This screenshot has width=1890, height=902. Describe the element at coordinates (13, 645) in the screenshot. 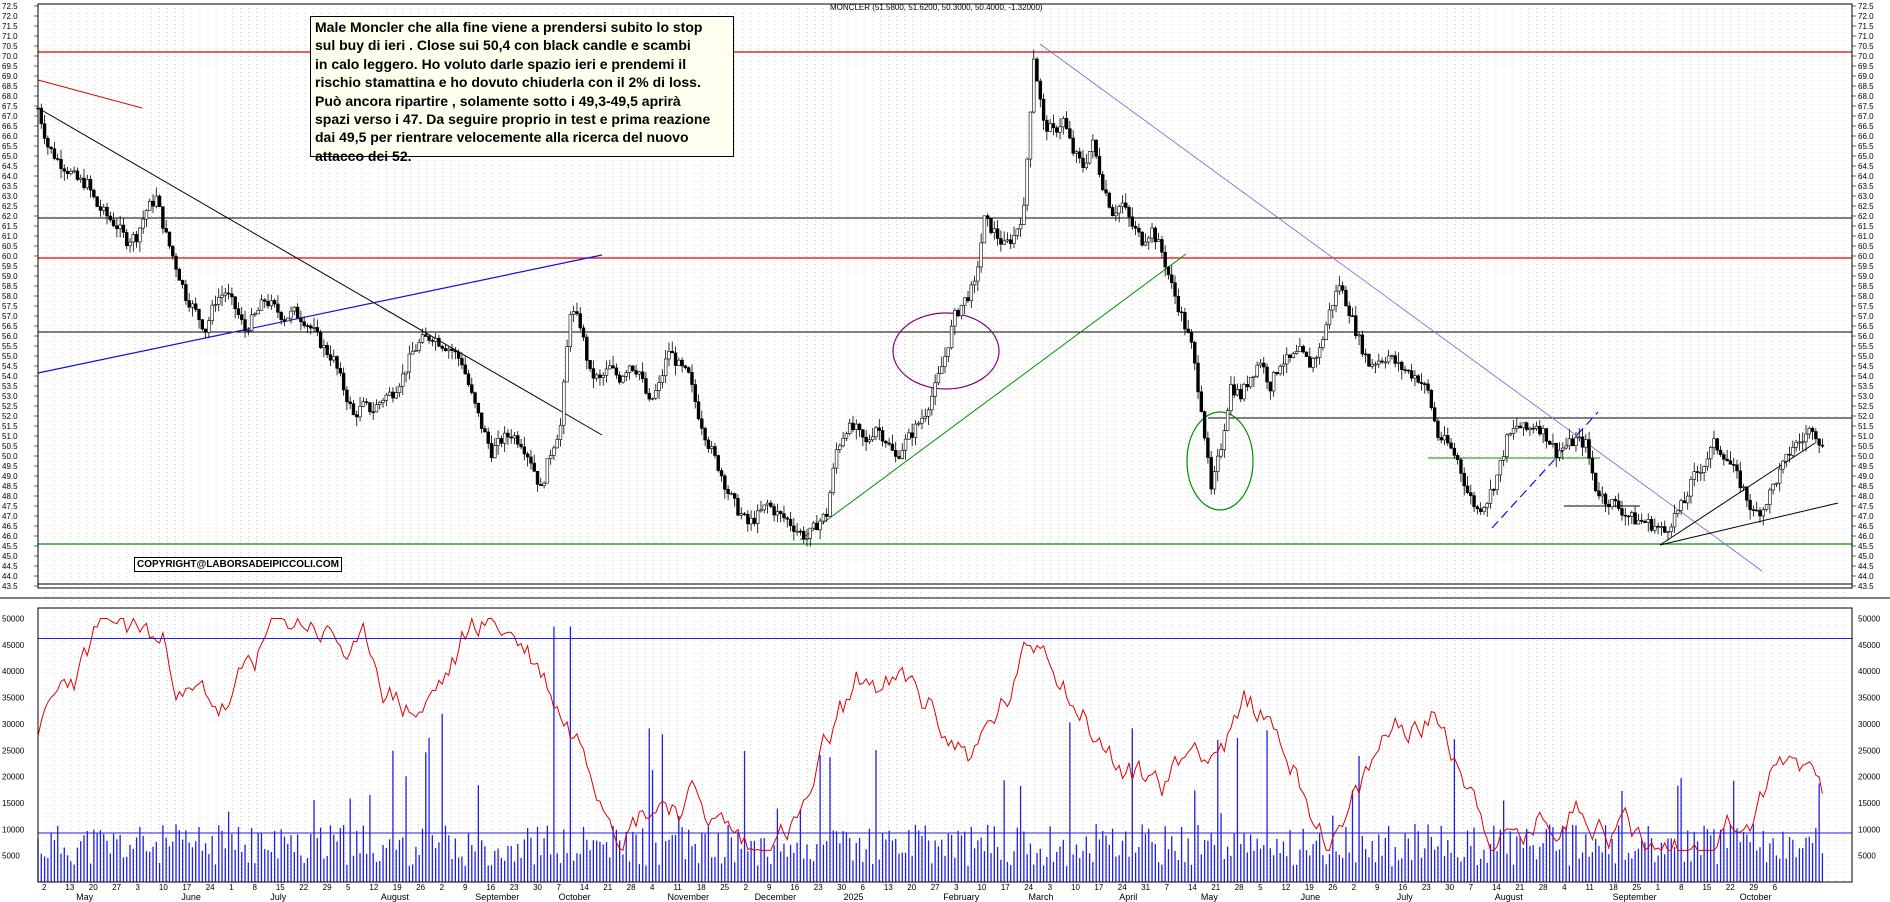

I see `volume-tick-left: 45000` at that location.